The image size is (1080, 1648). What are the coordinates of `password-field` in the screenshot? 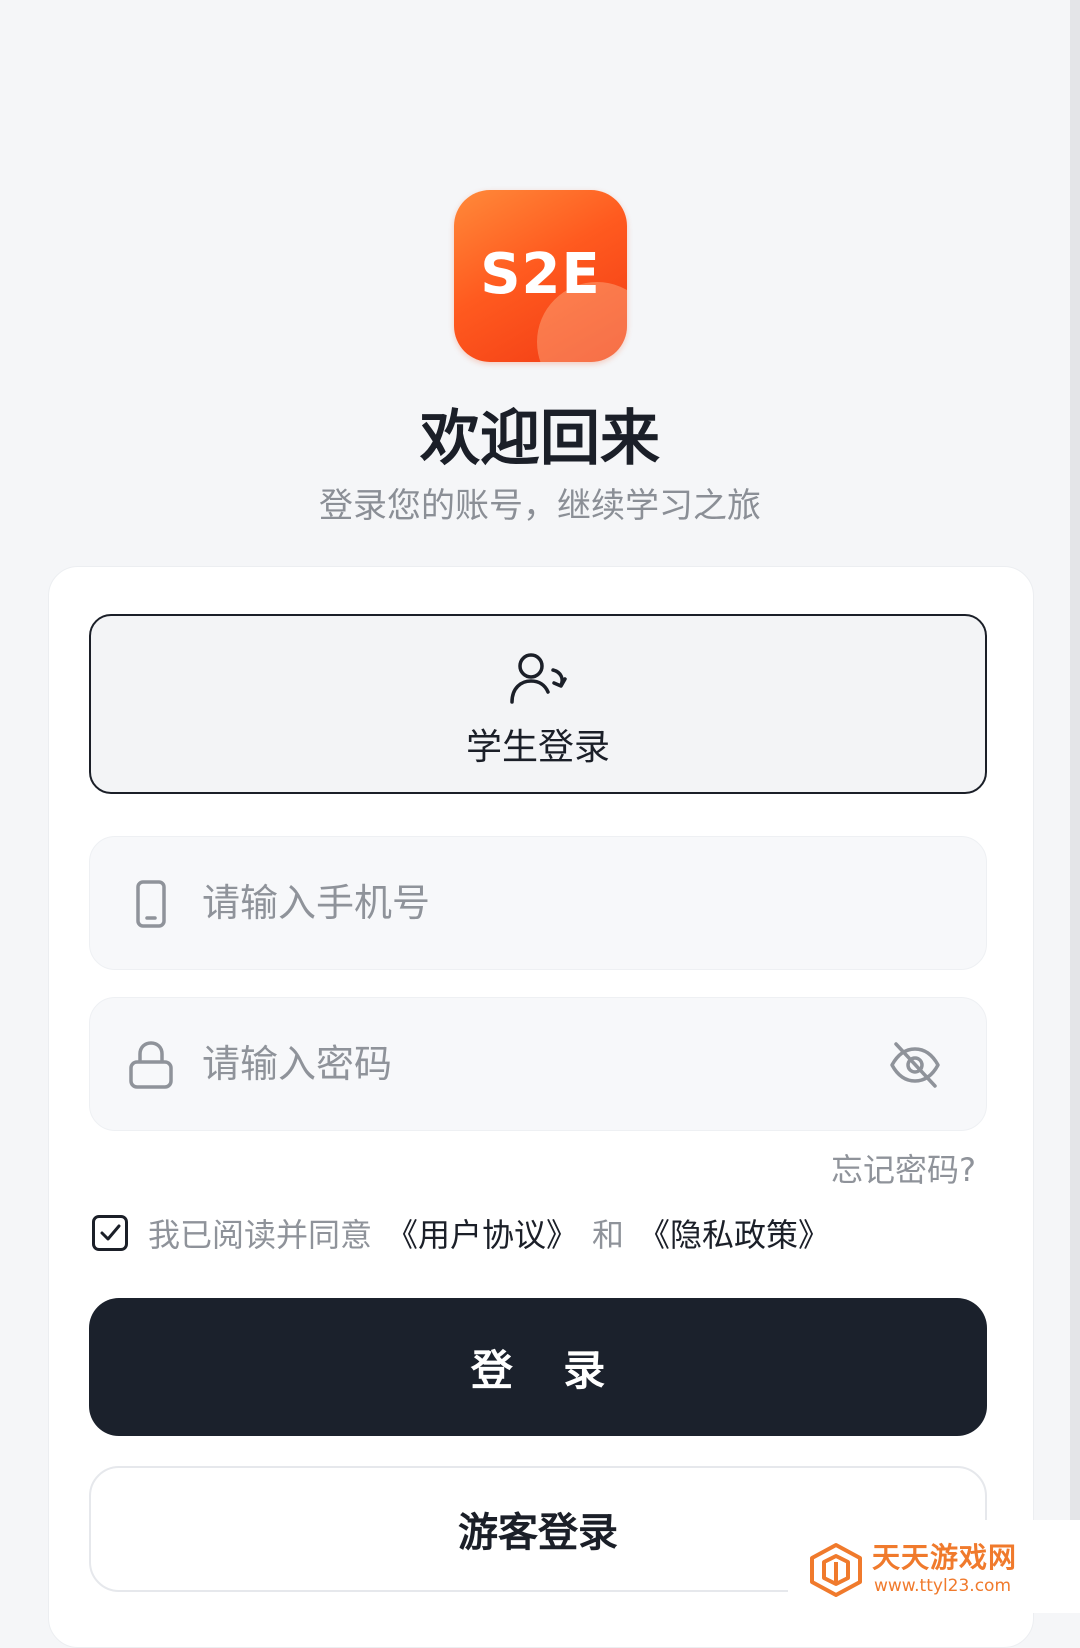 It's located at (538, 1064).